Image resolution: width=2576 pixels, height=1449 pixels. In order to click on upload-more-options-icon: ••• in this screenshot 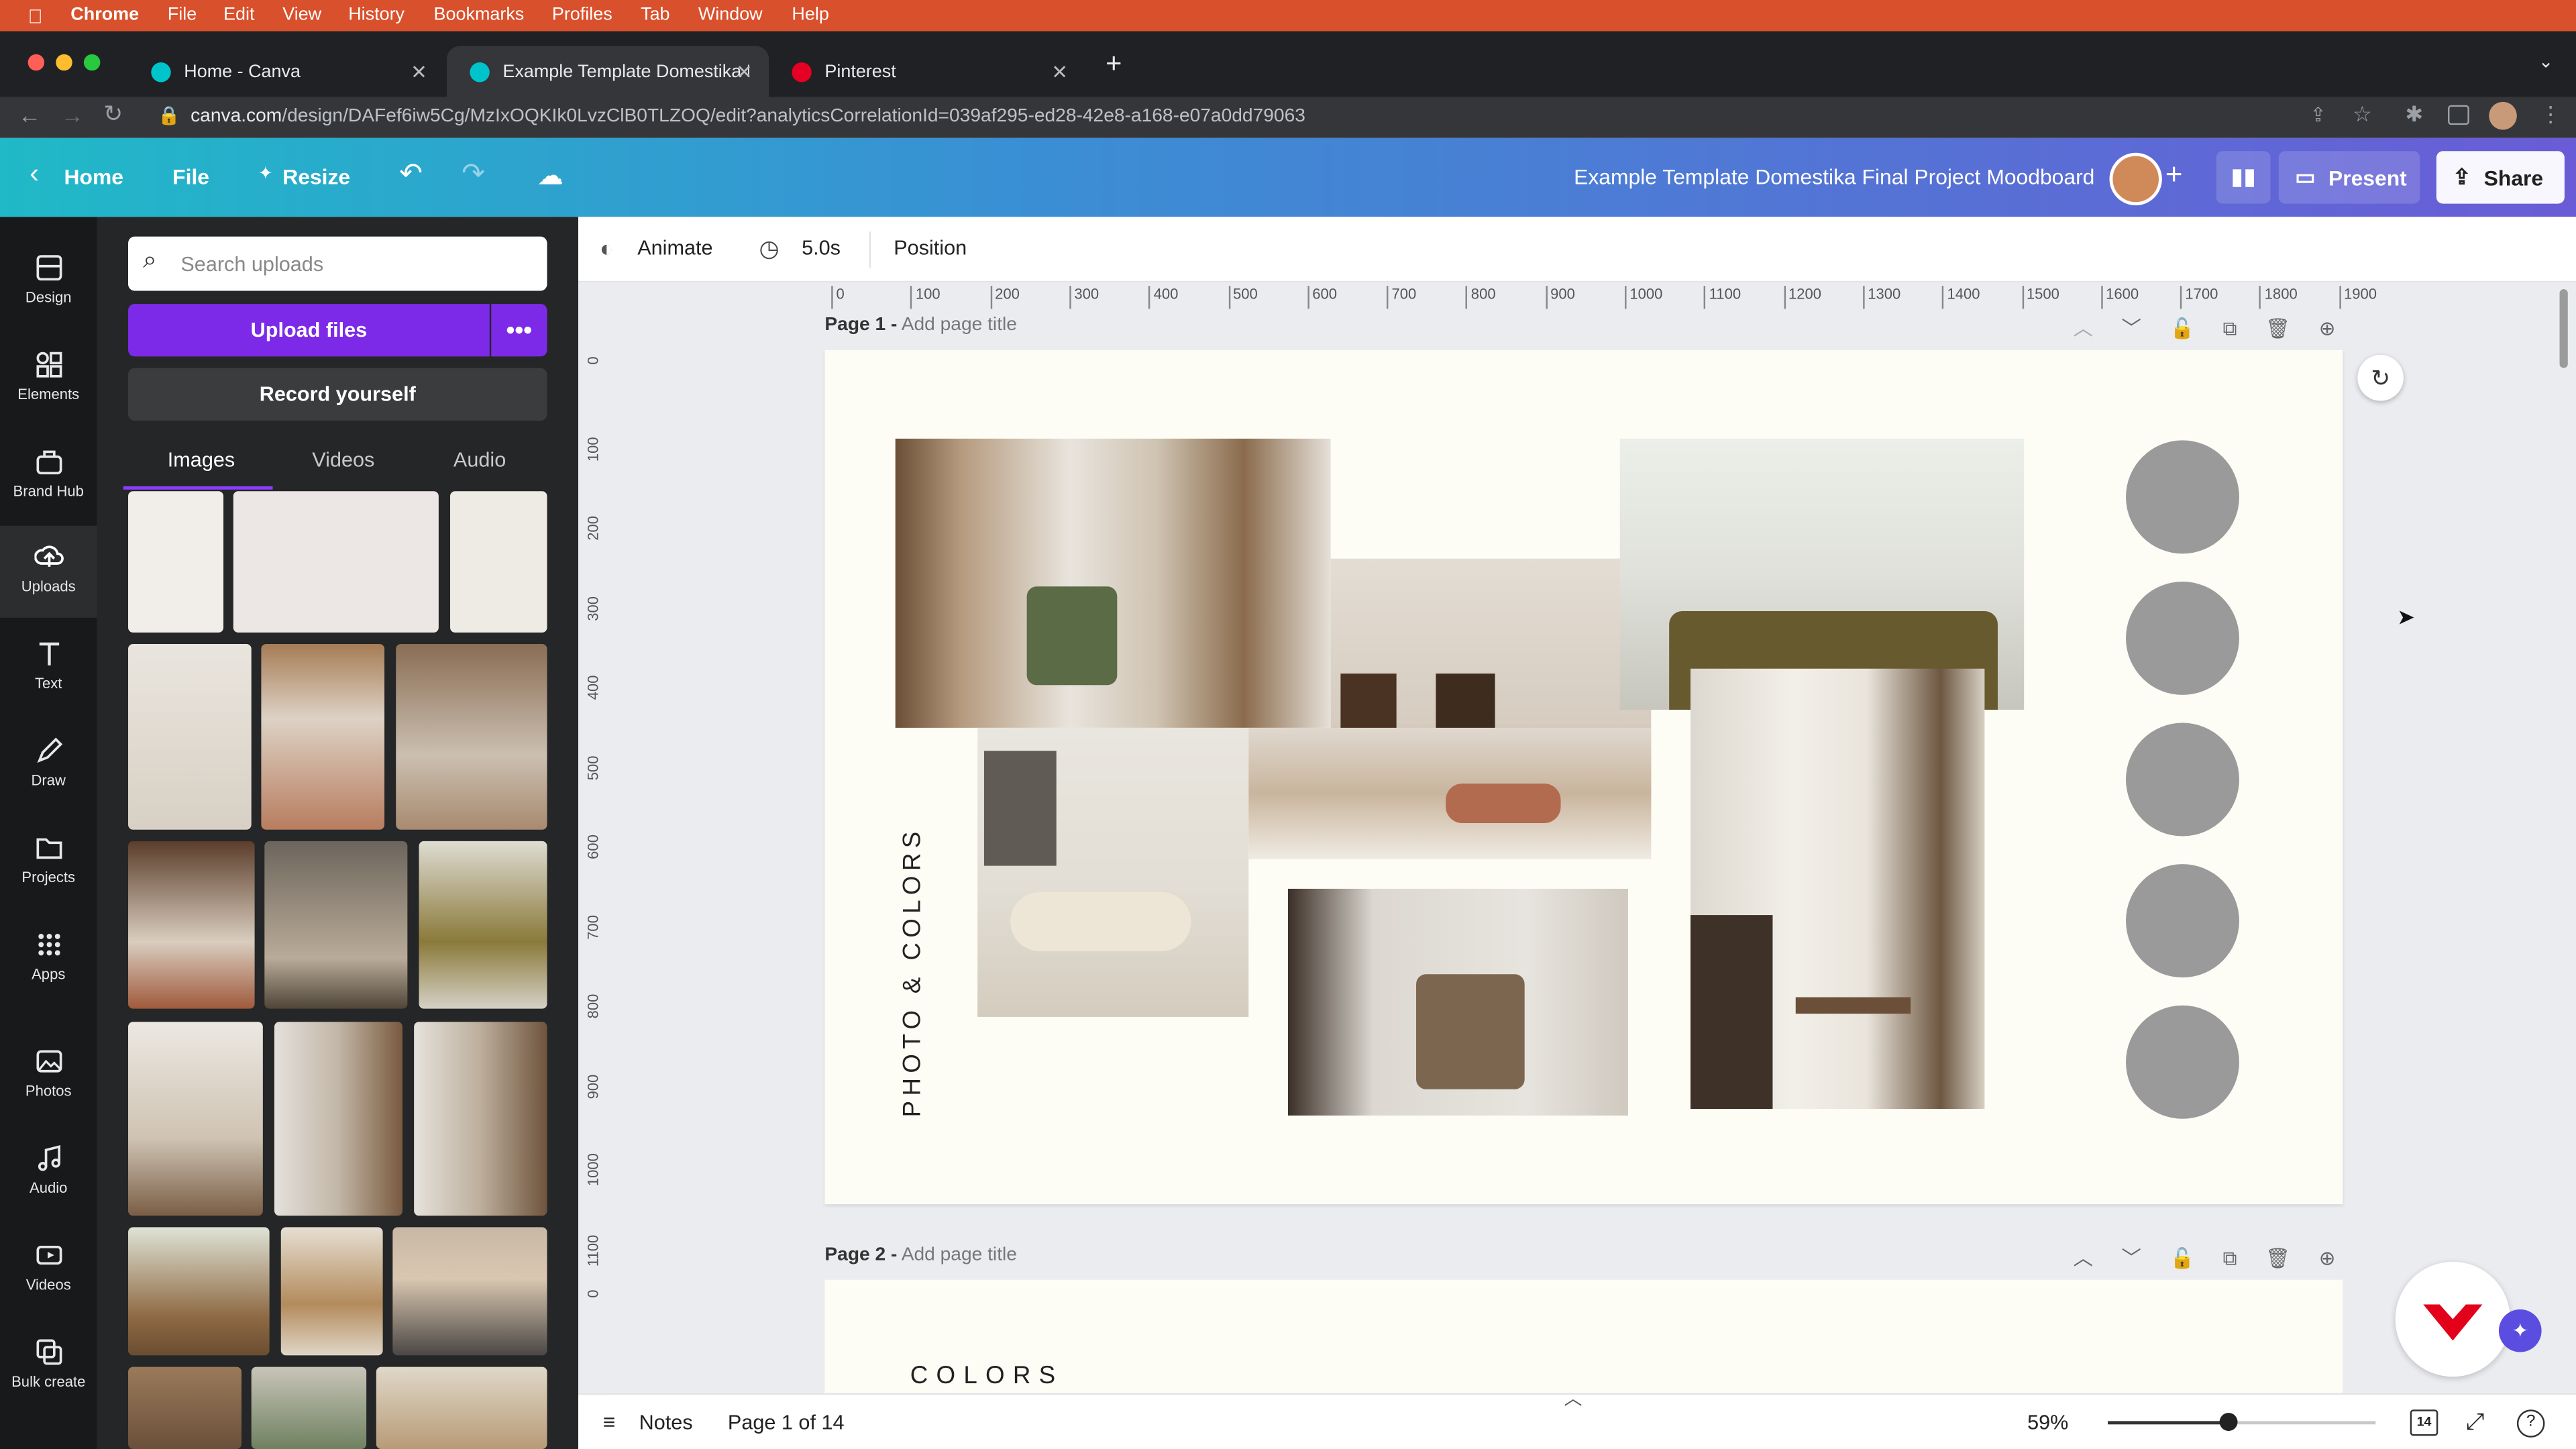, I will do `click(519, 330)`.